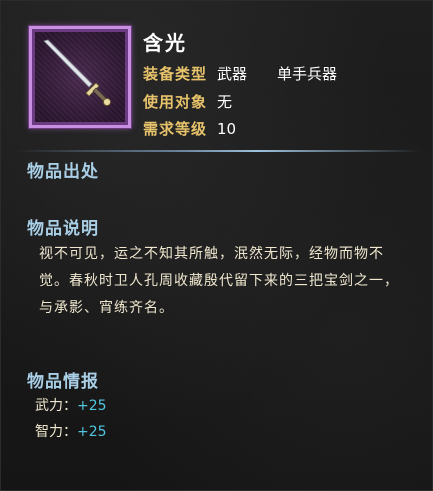 The height and width of the screenshot is (491, 433). I want to click on equip-type-value: 武器, so click(232, 74).